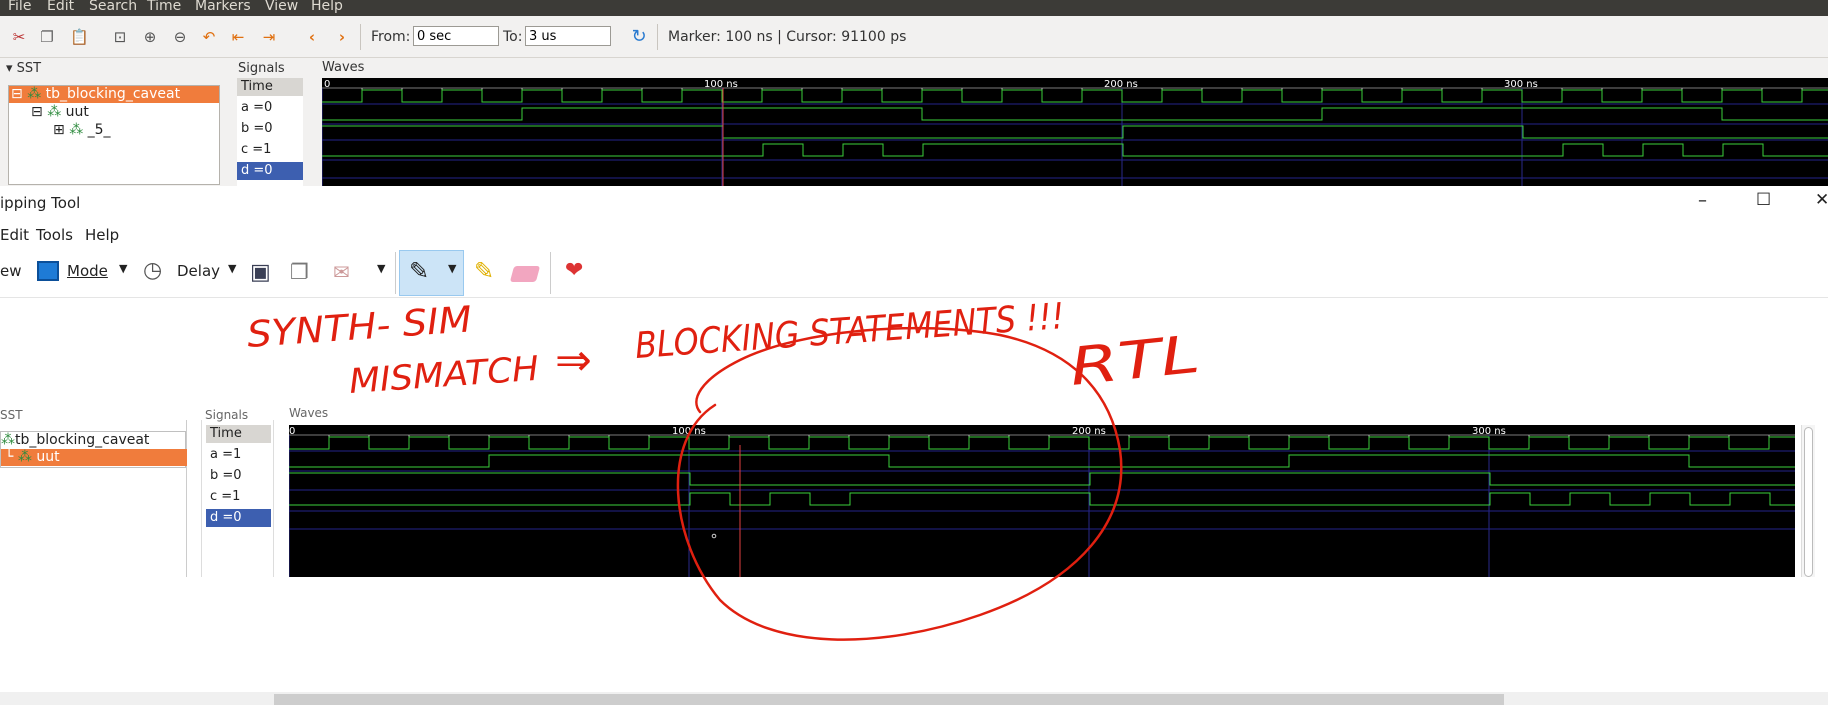 The width and height of the screenshot is (1828, 705). What do you see at coordinates (889, 699) in the screenshot?
I see `horizontal-scrollbar-thumb` at bounding box center [889, 699].